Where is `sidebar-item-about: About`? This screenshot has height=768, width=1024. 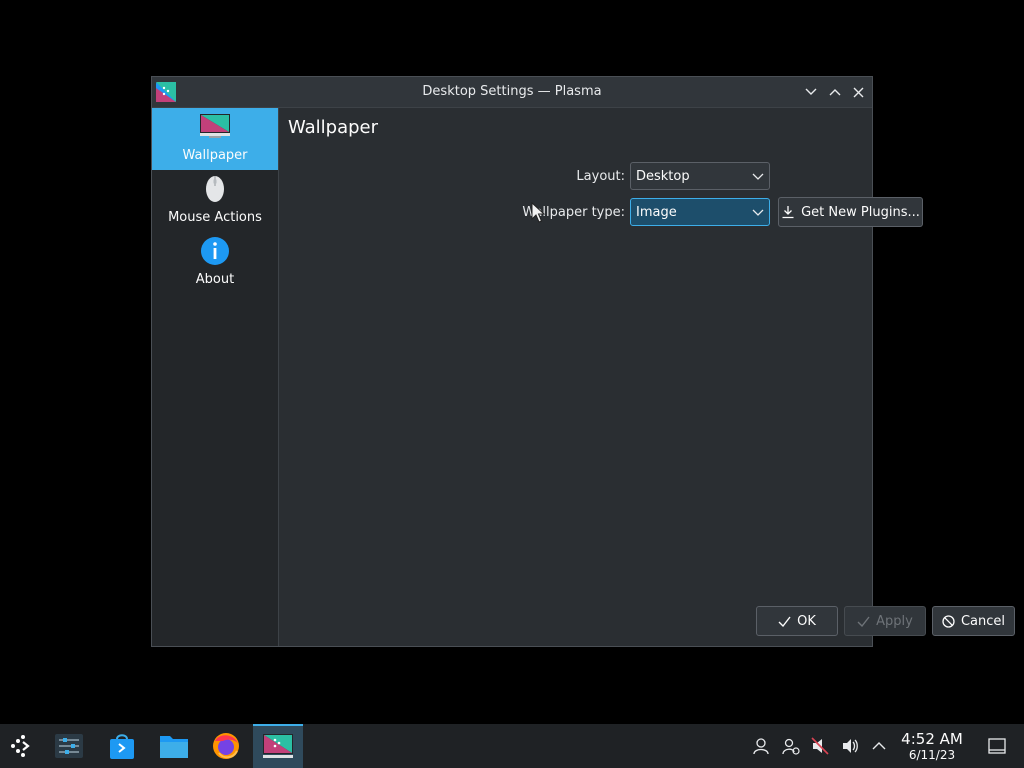
sidebar-item-about: About is located at coordinates (215, 263).